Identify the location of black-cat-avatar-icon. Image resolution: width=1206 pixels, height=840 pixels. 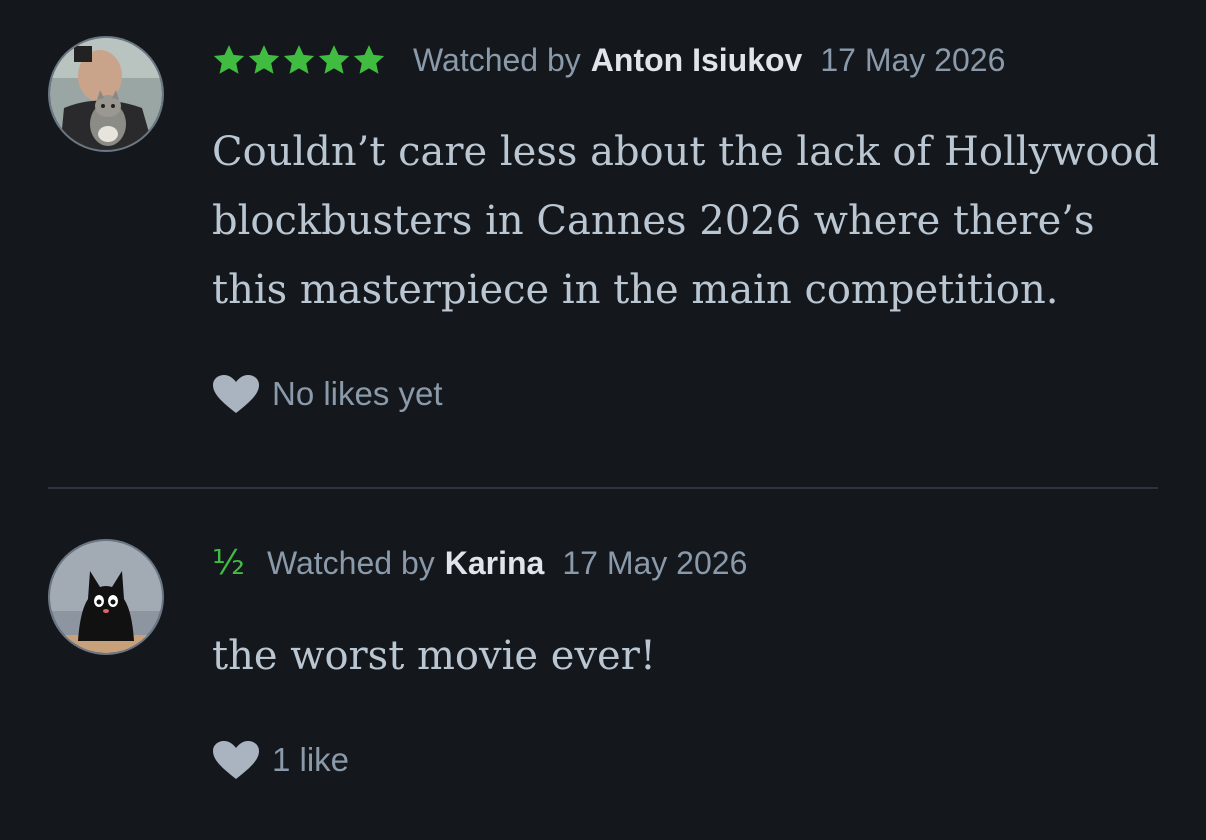
(106, 597).